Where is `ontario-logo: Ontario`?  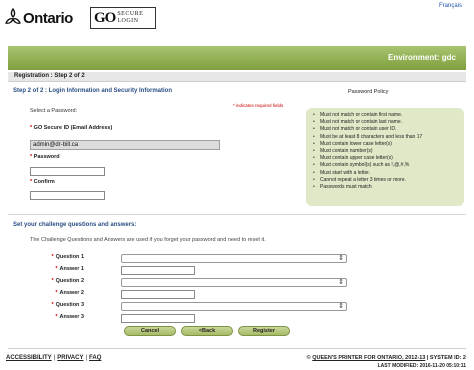
ontario-logo: Ontario is located at coordinates (42, 18).